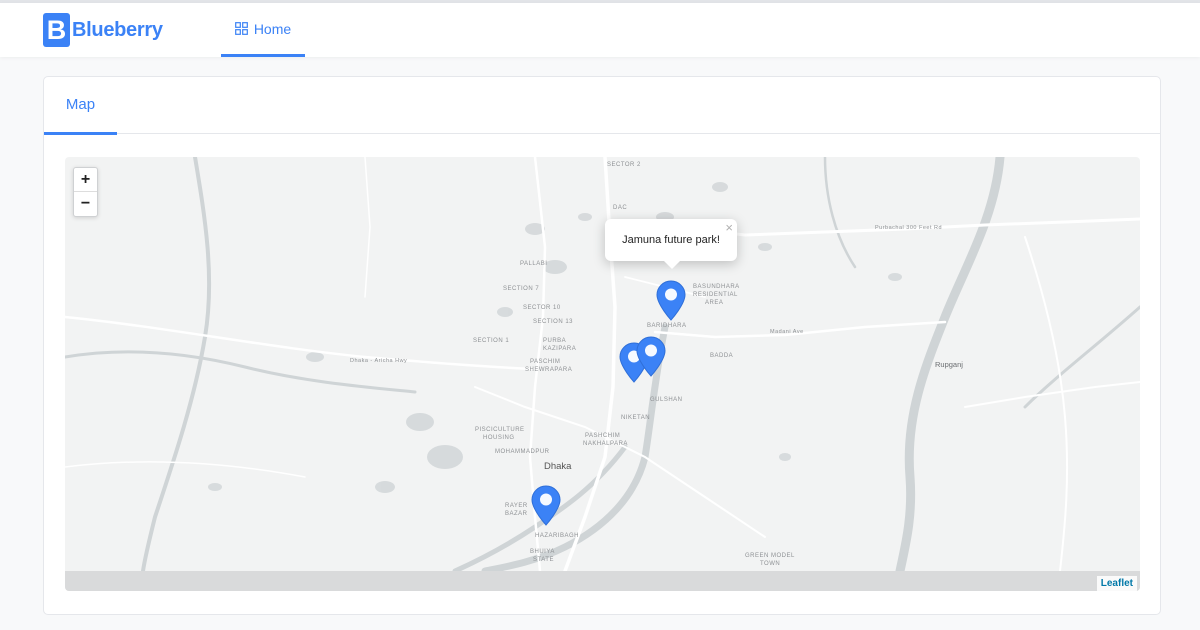  Describe the element at coordinates (605, 444) in the screenshot. I see `svg-text: NAKHALPARA` at that location.